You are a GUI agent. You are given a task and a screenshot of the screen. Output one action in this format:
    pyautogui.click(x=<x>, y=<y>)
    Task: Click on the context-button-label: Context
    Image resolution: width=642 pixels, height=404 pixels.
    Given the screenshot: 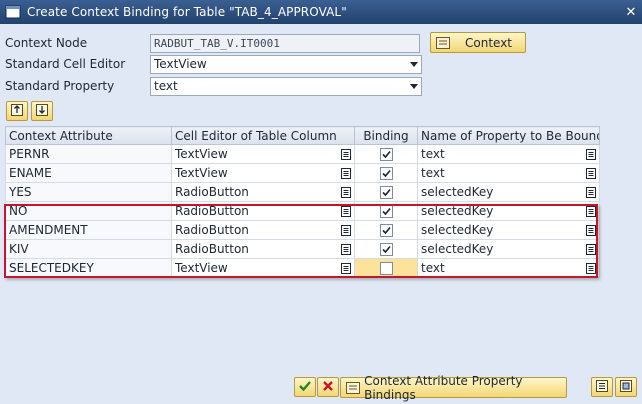 What is the action you would take?
    pyautogui.click(x=489, y=42)
    